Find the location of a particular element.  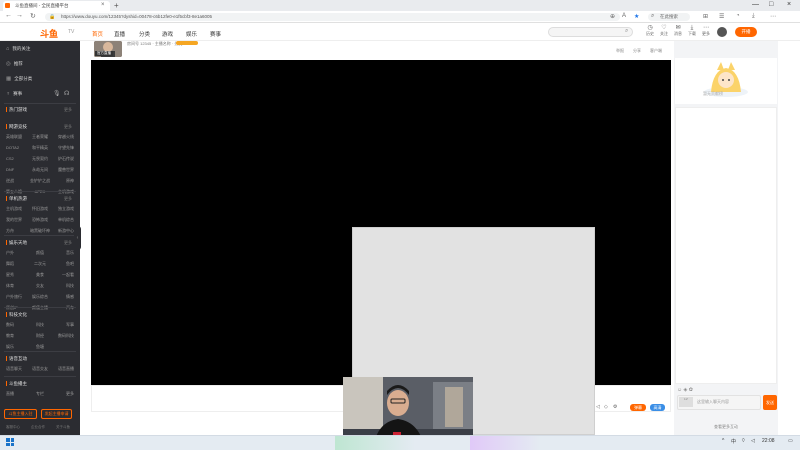

section-more-single: 更多 is located at coordinates (68, 199).